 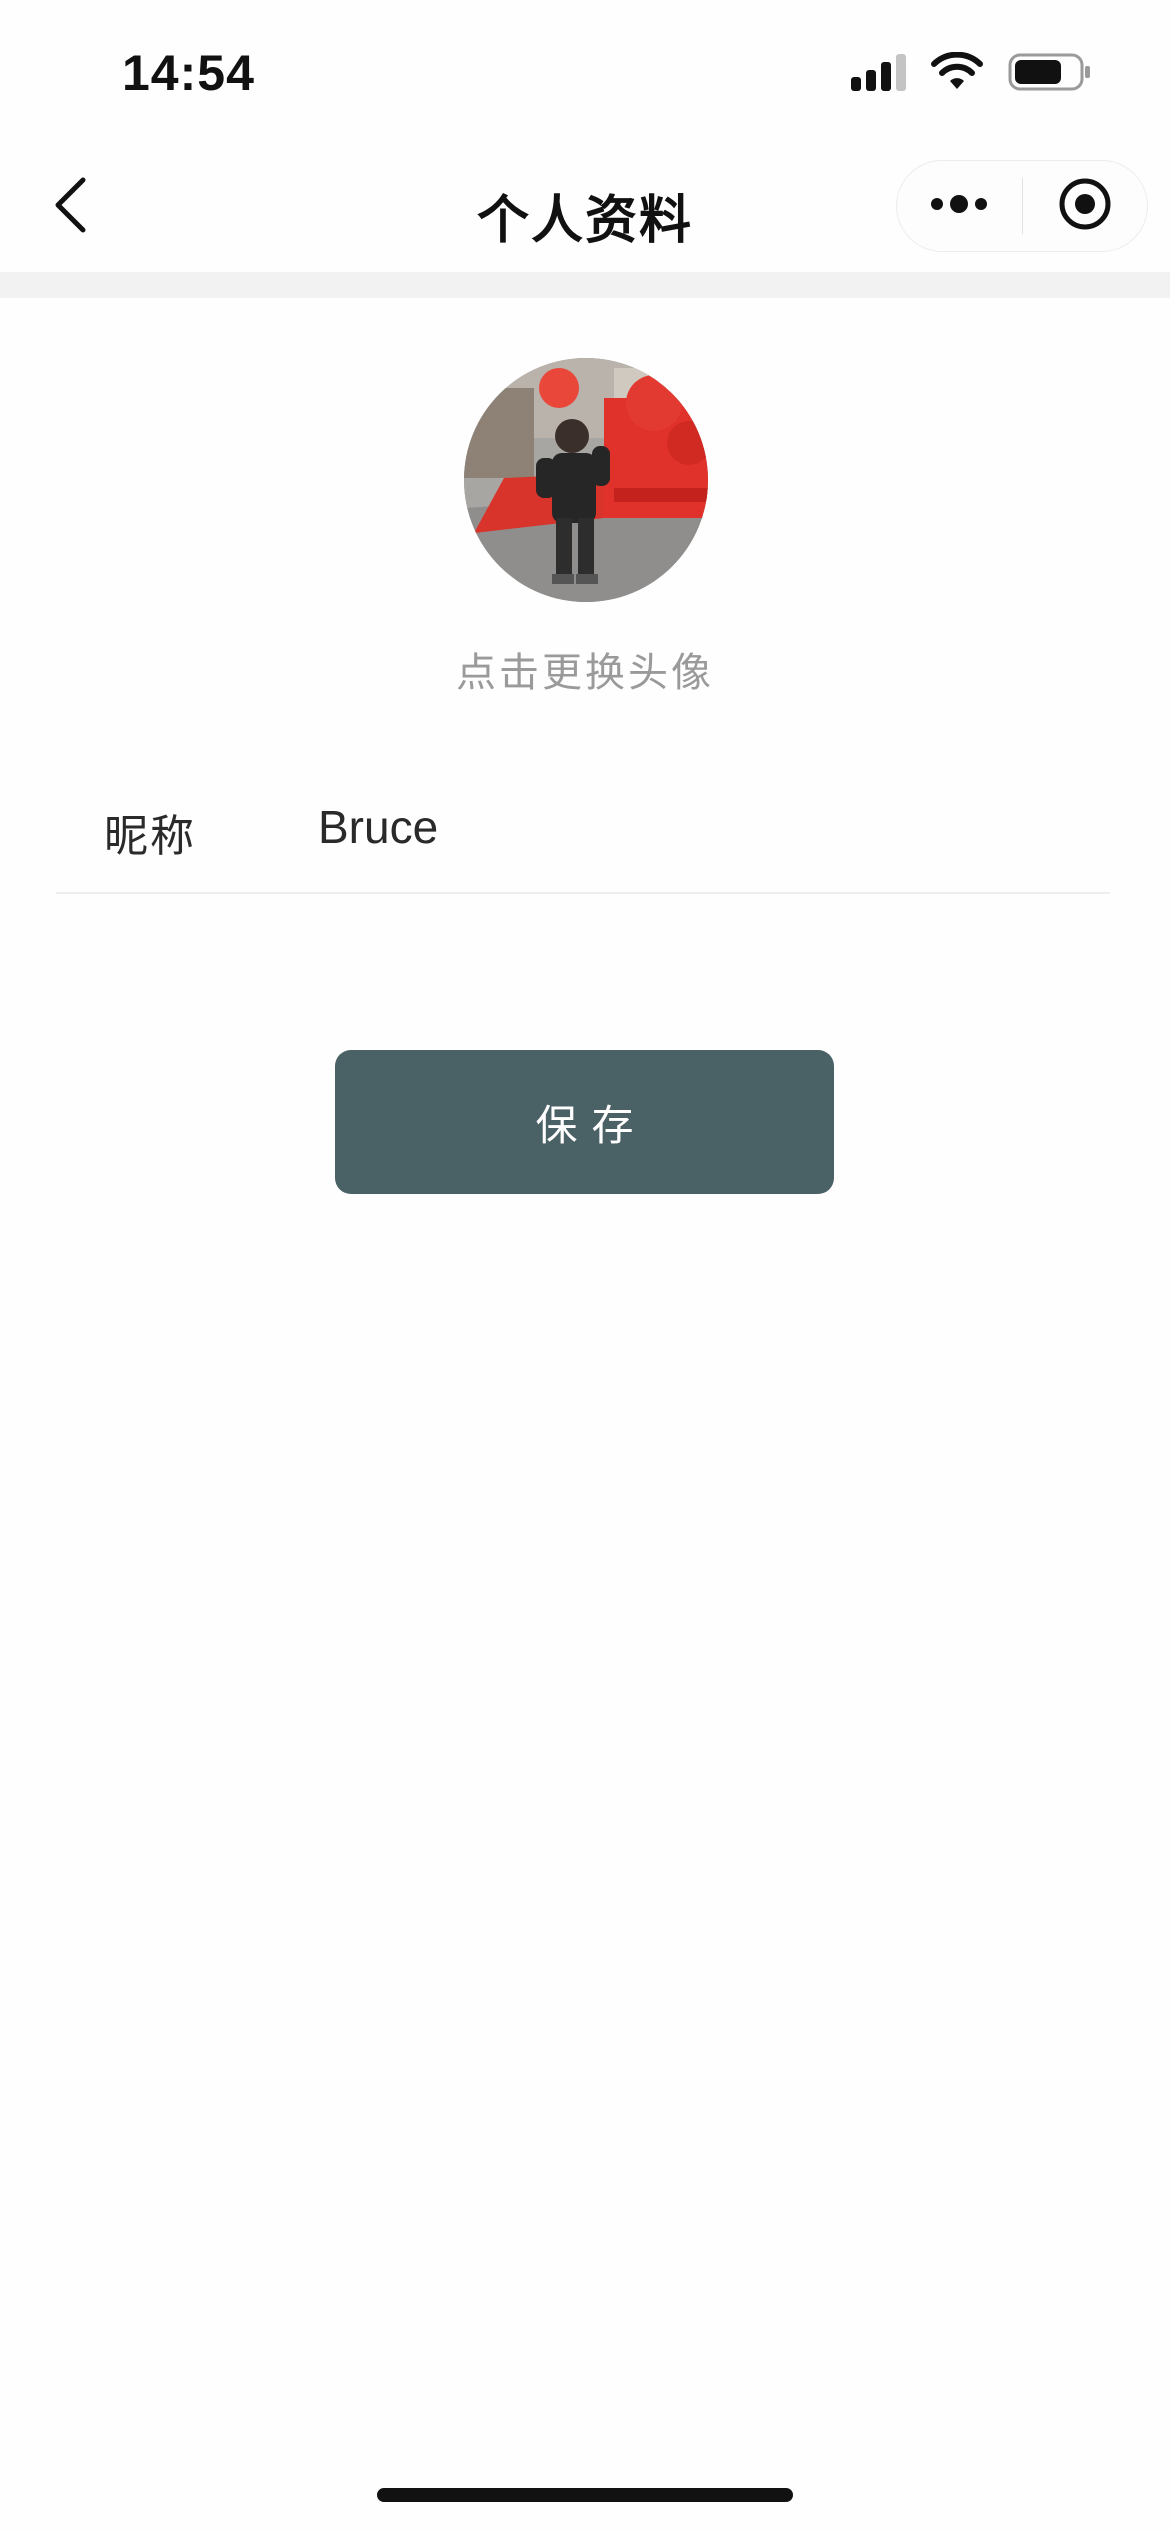 I want to click on status-bar: 14:54, so click(x=585, y=70).